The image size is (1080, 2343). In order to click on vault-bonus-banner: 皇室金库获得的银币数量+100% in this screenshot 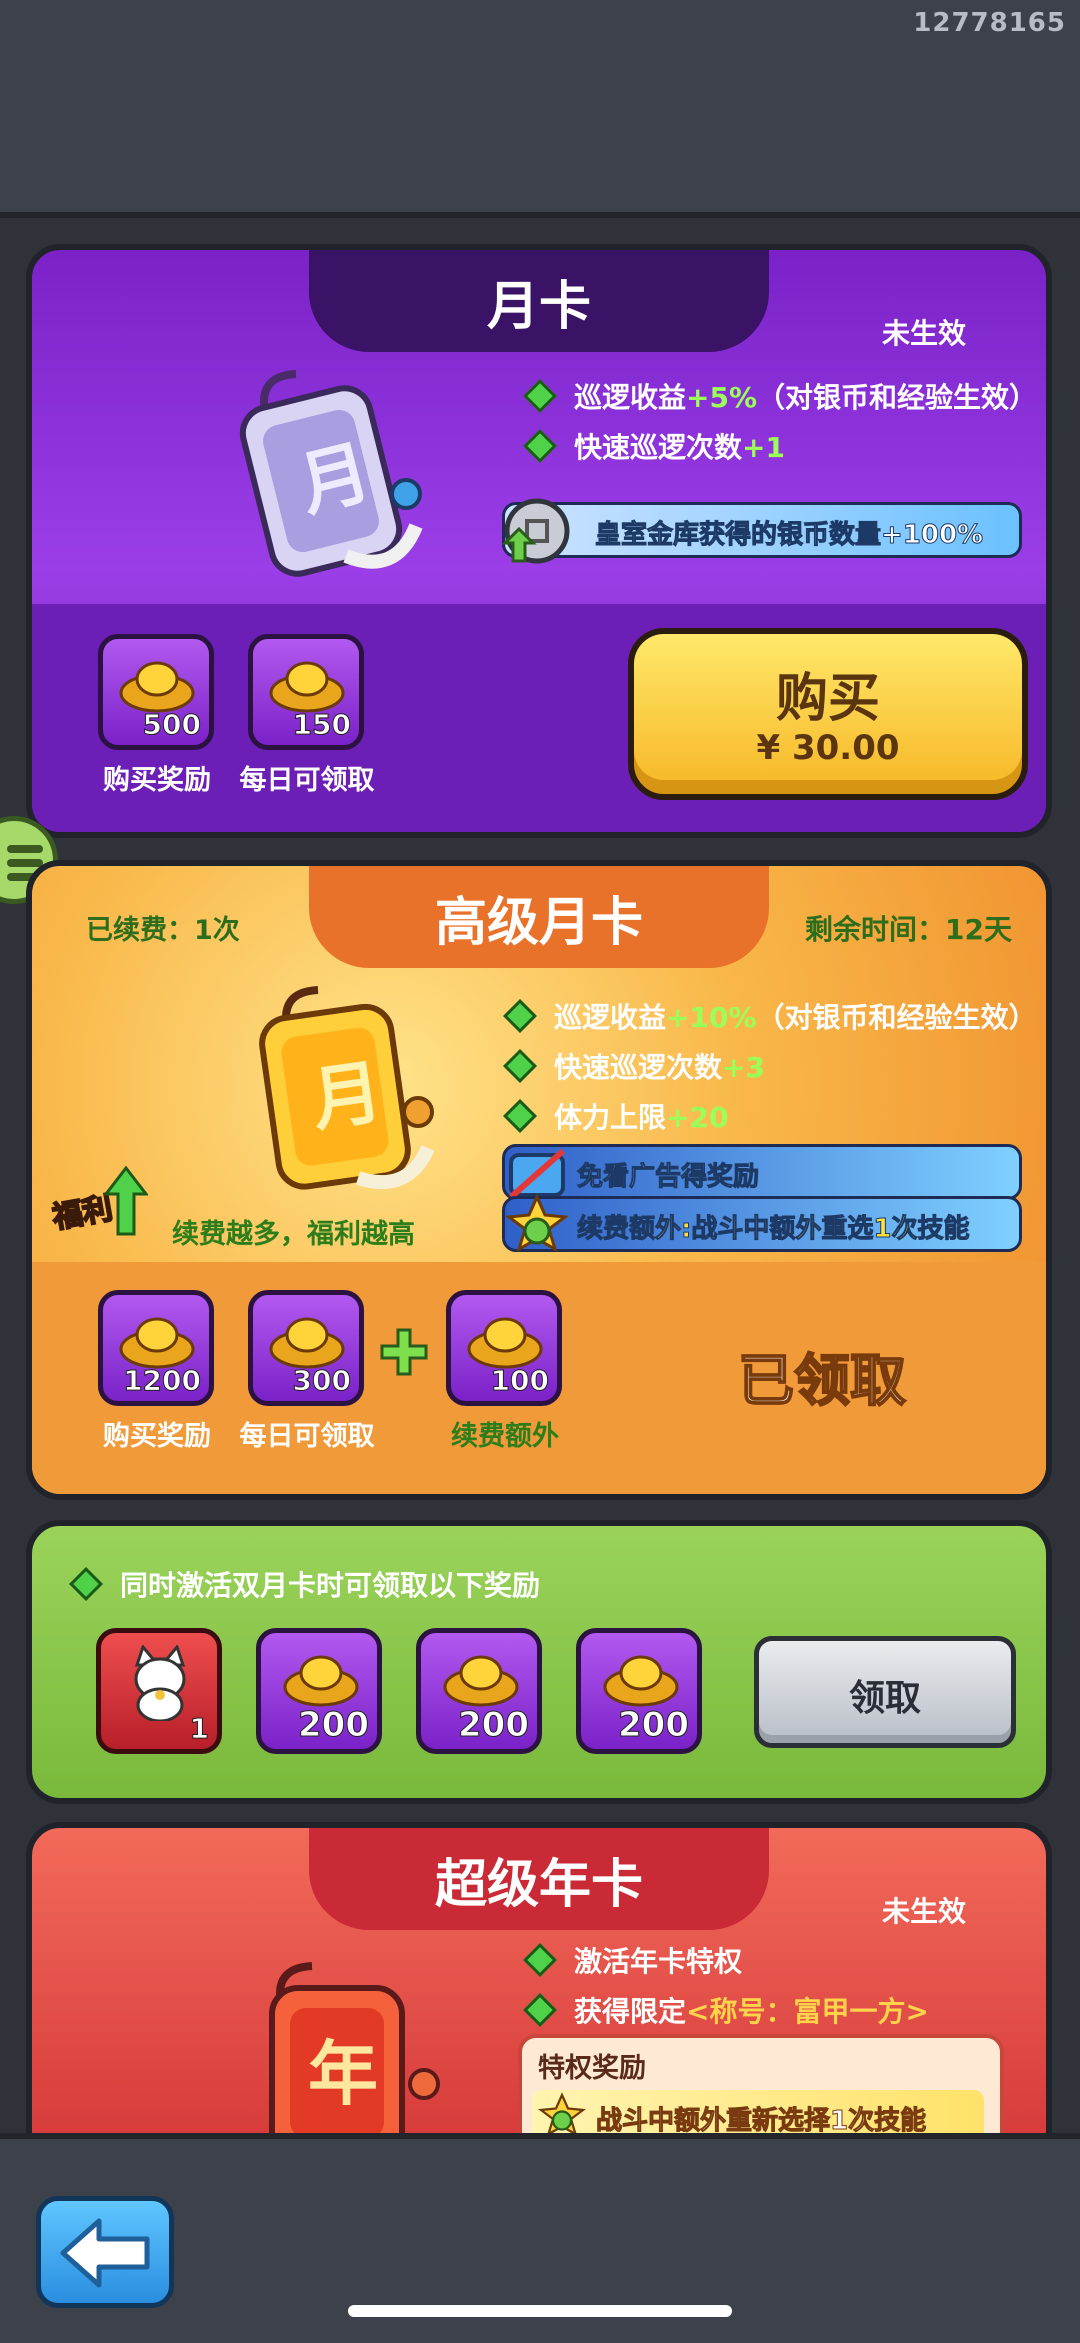, I will do `click(761, 531)`.